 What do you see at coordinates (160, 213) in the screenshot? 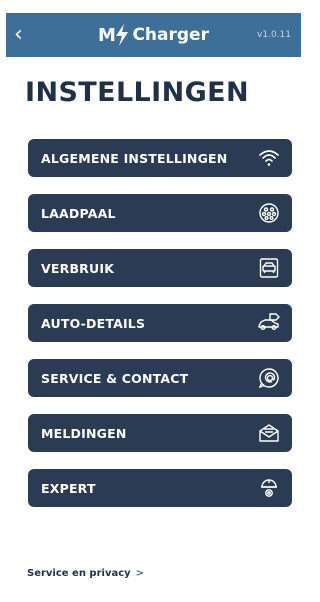
I see `menu-item-laadpaal: LAADPAAL` at bounding box center [160, 213].